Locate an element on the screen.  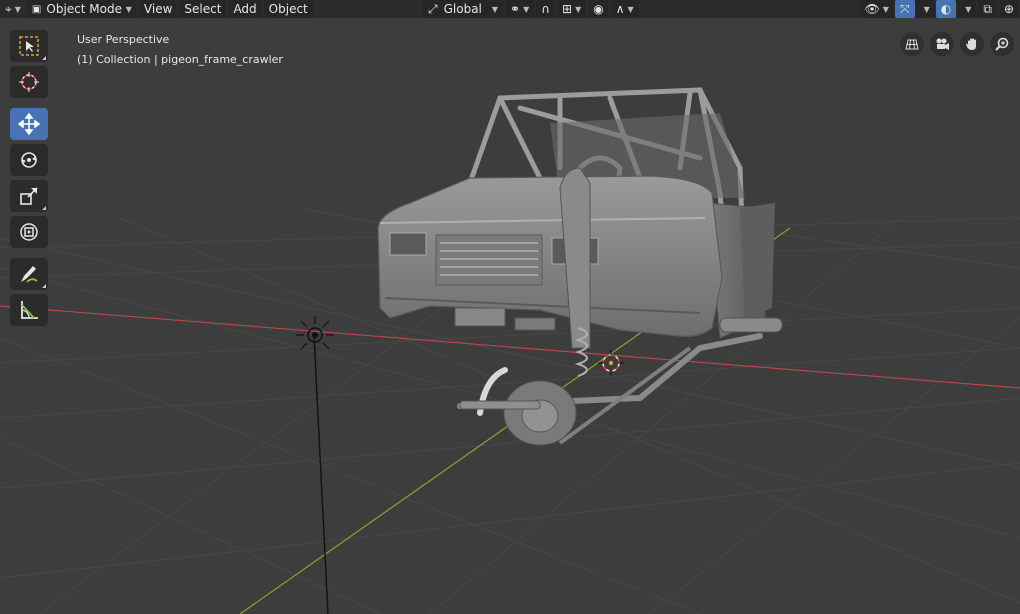
overlay-toggle: ◐ is located at coordinates (946, 9).